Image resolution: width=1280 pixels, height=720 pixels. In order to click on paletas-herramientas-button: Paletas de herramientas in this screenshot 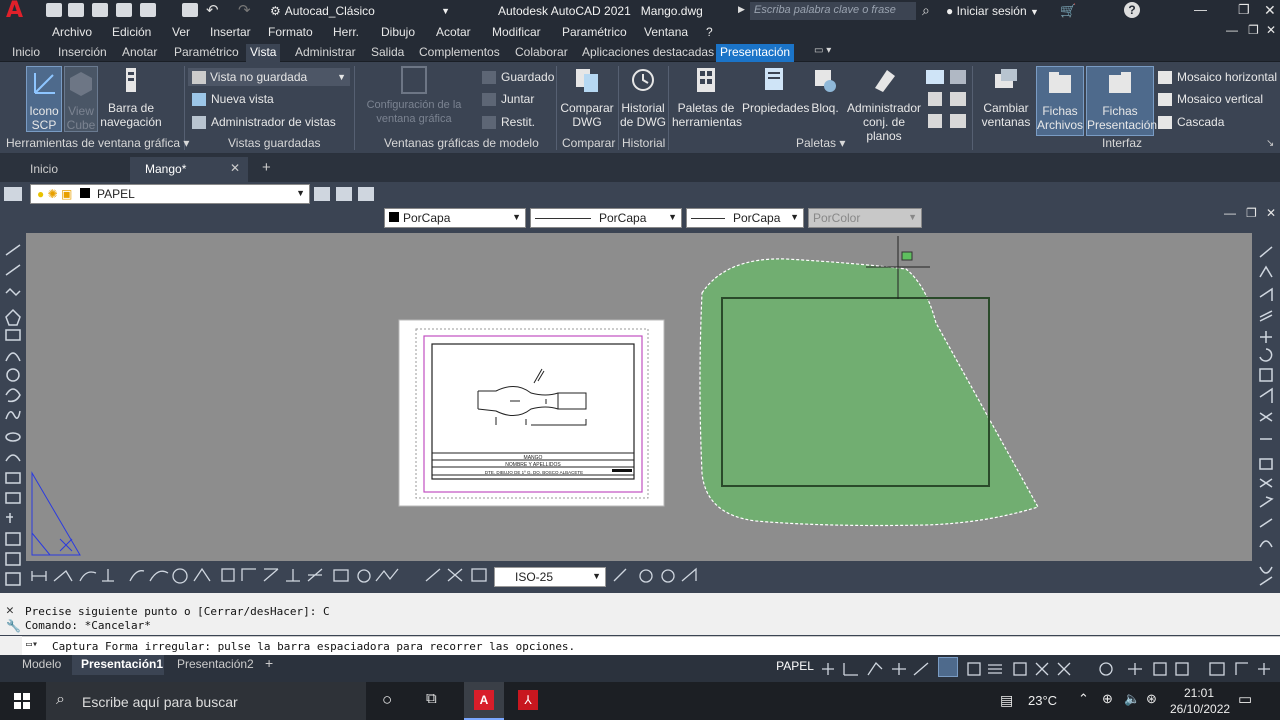, I will do `click(707, 97)`.